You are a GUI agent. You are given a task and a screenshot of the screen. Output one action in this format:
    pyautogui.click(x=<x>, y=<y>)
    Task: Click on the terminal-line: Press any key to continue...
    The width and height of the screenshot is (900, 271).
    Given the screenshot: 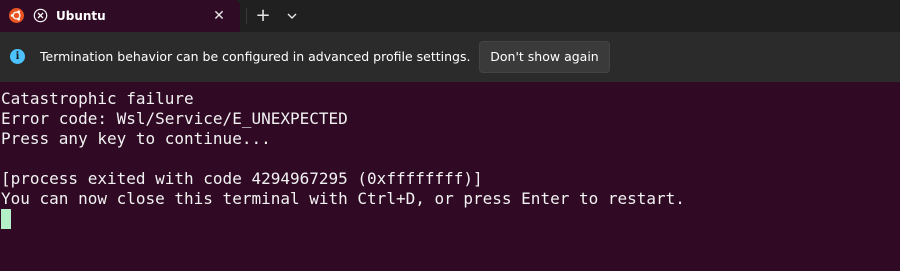 What is the action you would take?
    pyautogui.click(x=136, y=138)
    